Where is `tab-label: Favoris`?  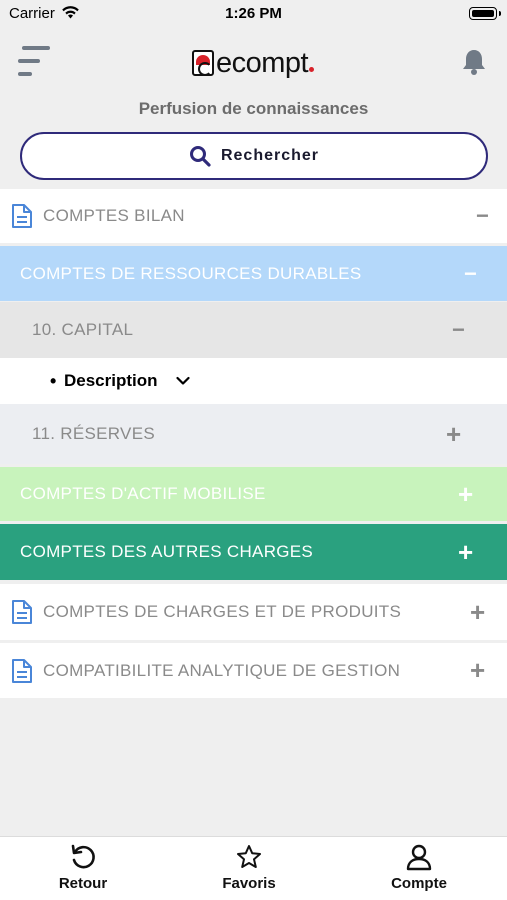 tab-label: Favoris is located at coordinates (249, 883).